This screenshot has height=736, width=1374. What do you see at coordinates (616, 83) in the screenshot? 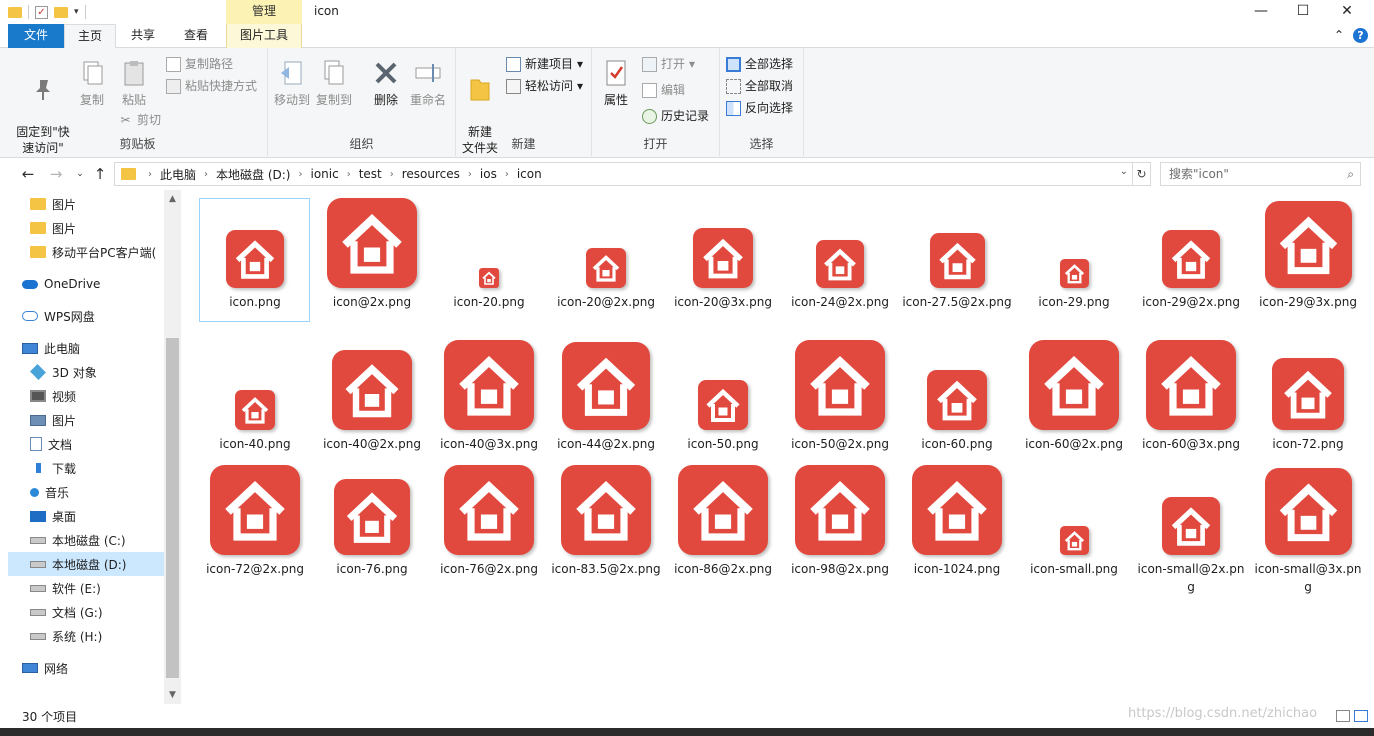
I see `properties-button: 属性` at bounding box center [616, 83].